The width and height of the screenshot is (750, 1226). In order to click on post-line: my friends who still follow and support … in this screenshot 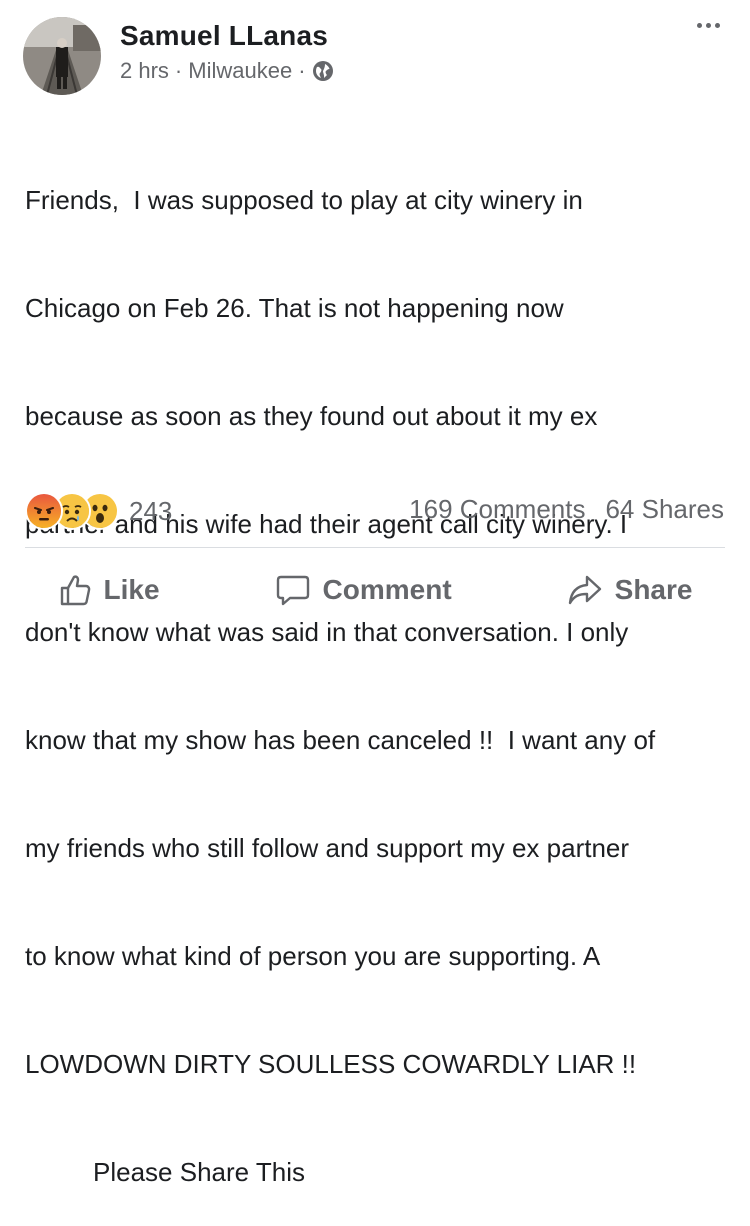, I will do `click(327, 848)`.